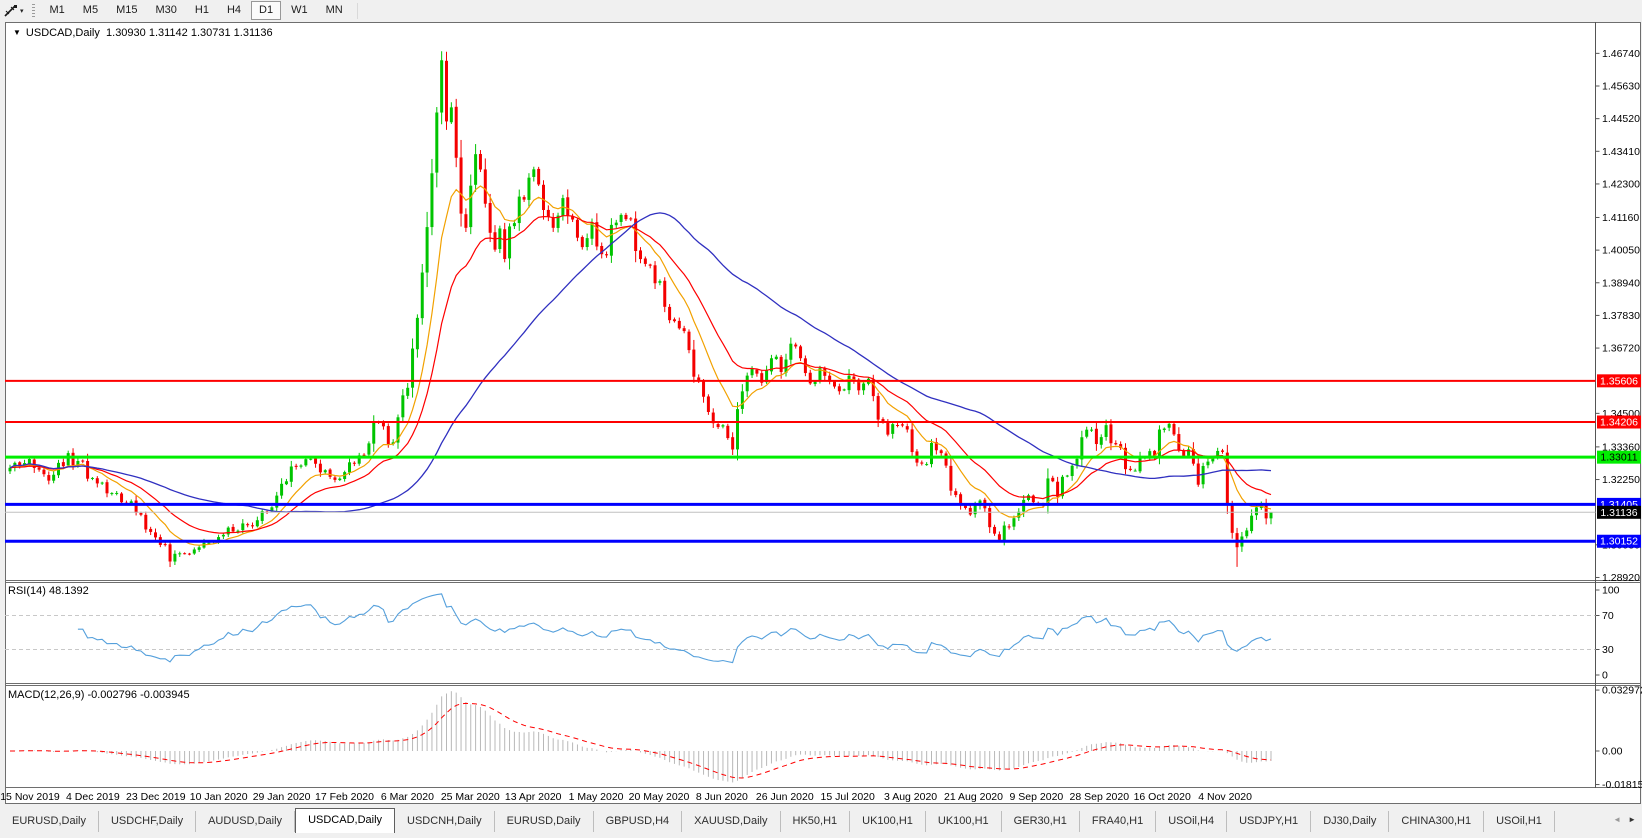 This screenshot has height=838, width=1642. What do you see at coordinates (17, 32) in the screenshot?
I see `symbol-caret-icon: ▼` at bounding box center [17, 32].